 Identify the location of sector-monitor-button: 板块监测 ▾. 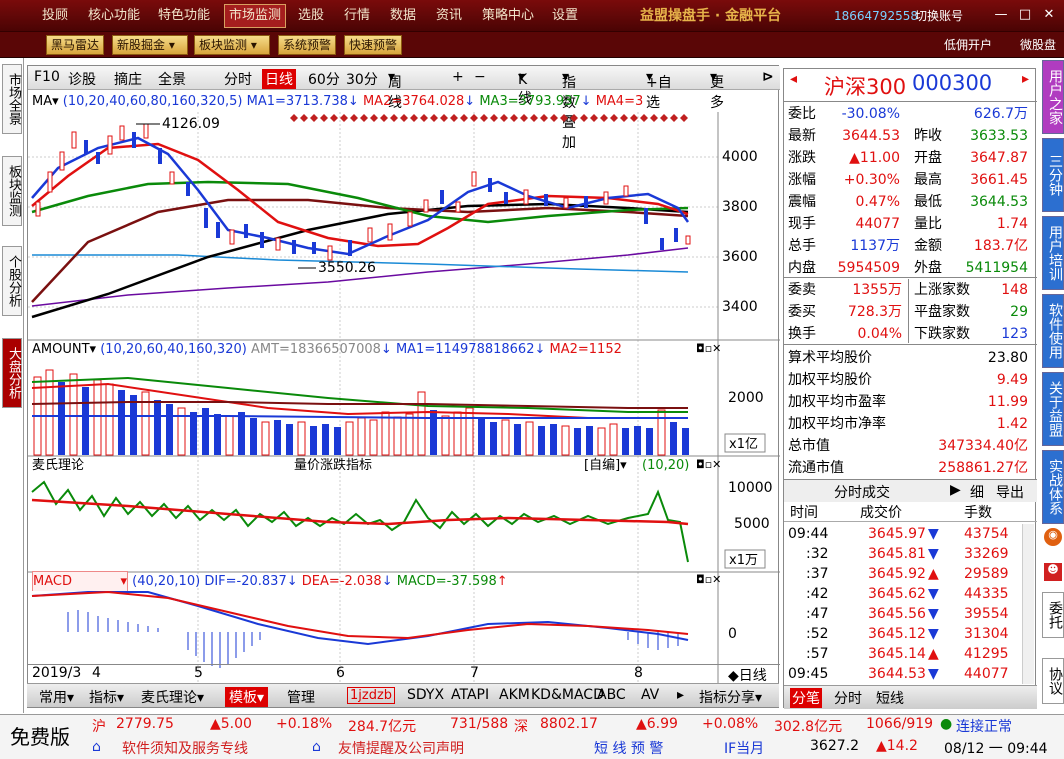
(232, 45).